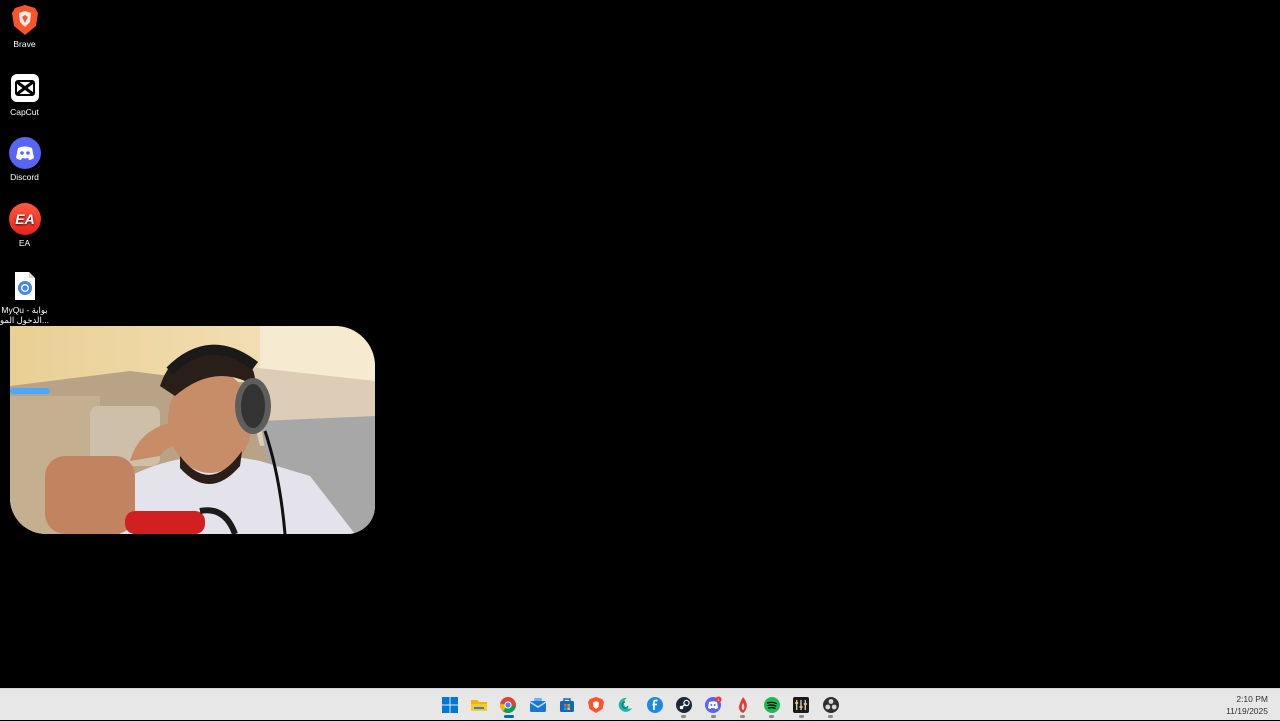 The width and height of the screenshot is (1280, 721). What do you see at coordinates (24, 177) in the screenshot?
I see `desktop-icon-label: Discord` at bounding box center [24, 177].